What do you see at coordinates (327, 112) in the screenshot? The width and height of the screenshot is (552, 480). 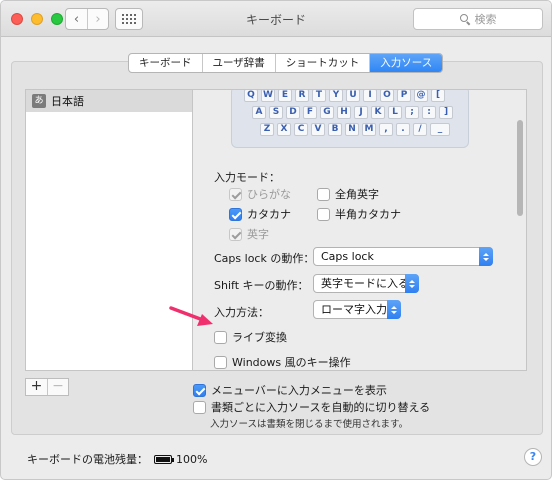 I see `key: G` at bounding box center [327, 112].